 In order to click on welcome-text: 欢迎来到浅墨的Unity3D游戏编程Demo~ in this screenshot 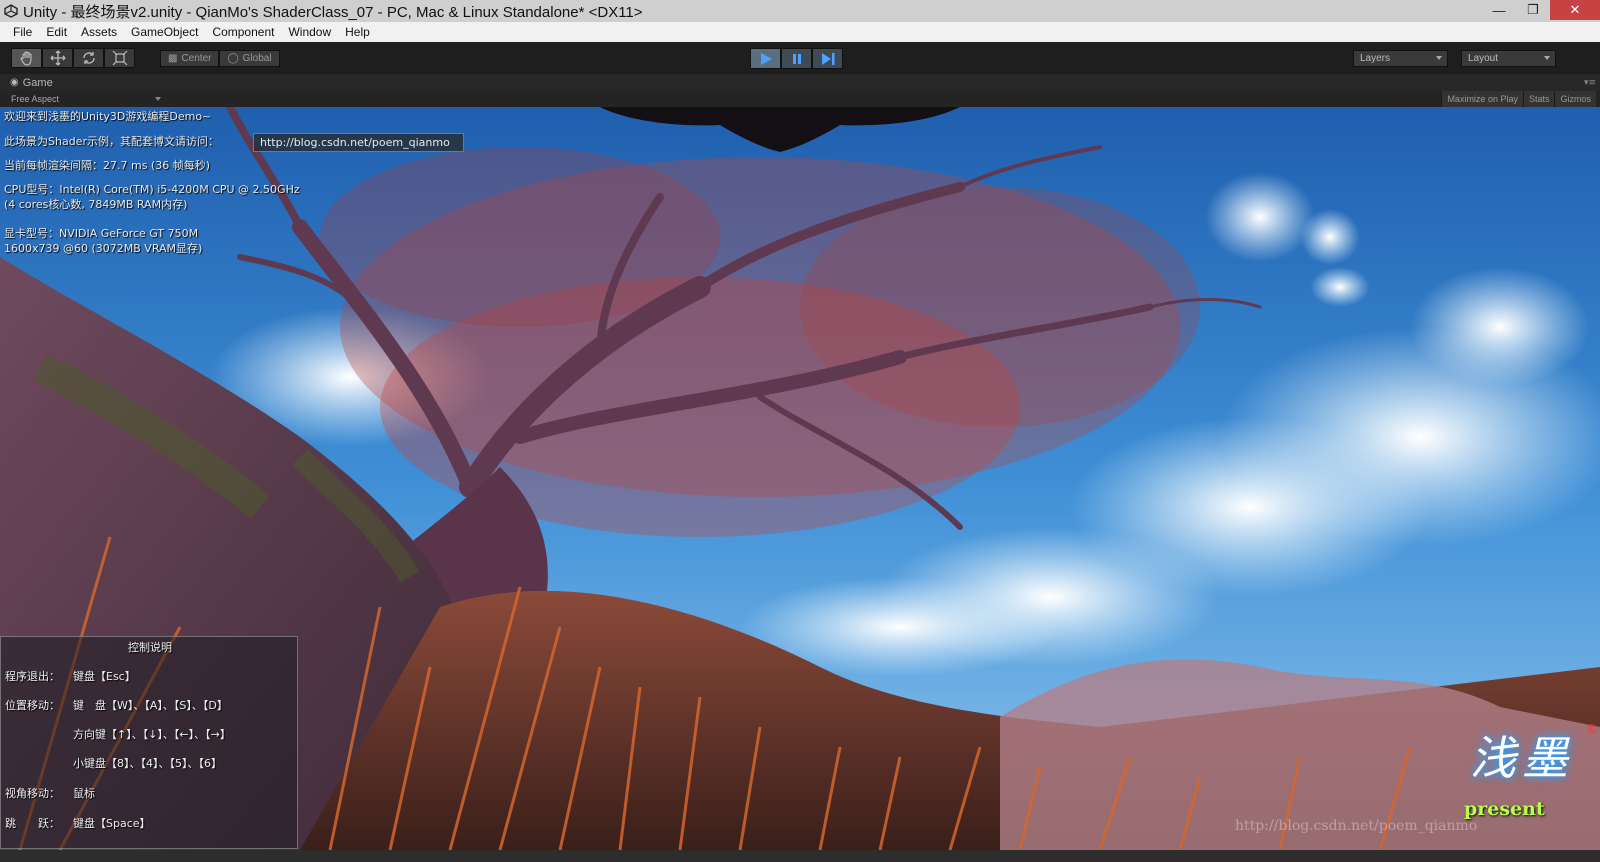, I will do `click(108, 116)`.